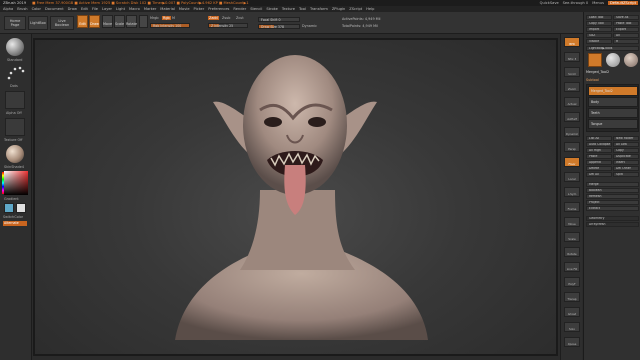 The image size is (640, 360). I want to click on subtool-row: Body, so click(613, 102).